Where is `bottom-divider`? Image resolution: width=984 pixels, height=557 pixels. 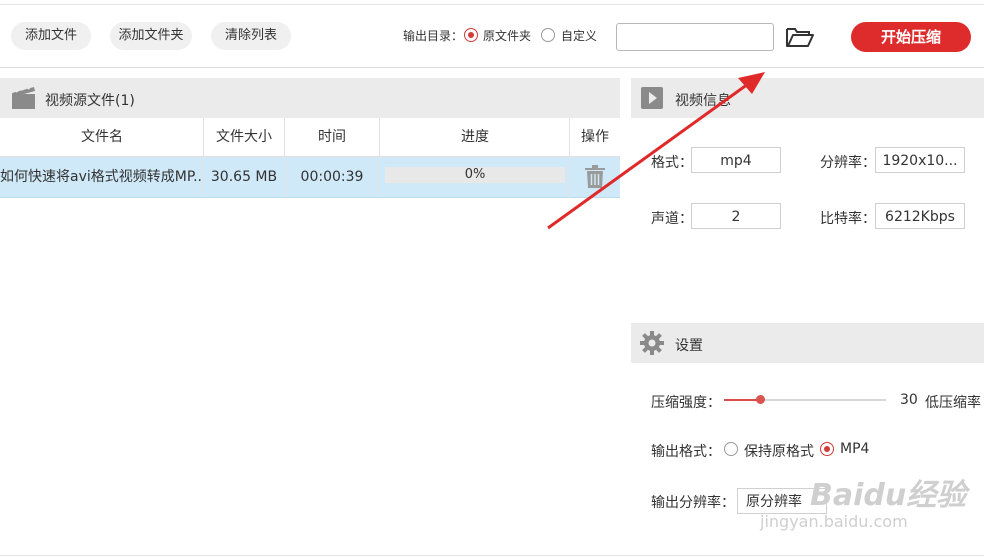
bottom-divider is located at coordinates (492, 555).